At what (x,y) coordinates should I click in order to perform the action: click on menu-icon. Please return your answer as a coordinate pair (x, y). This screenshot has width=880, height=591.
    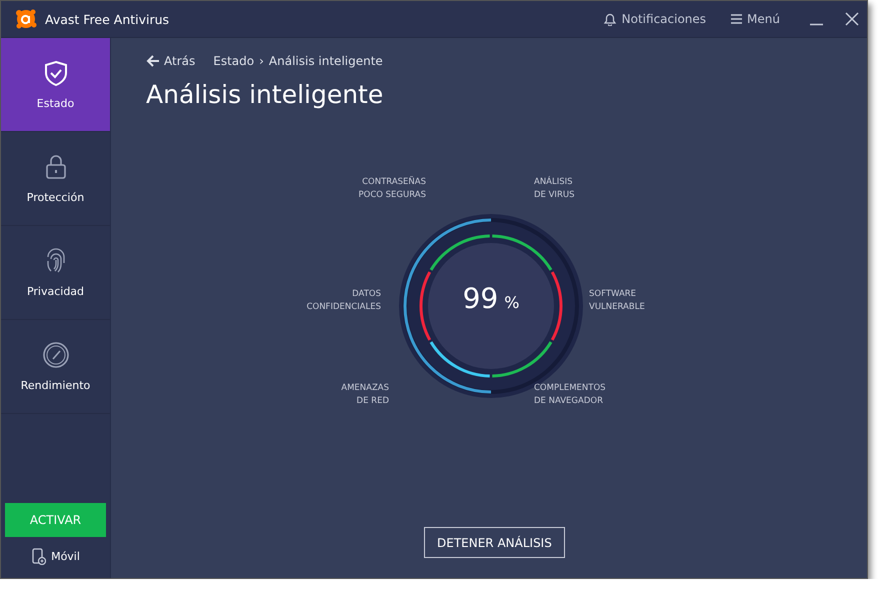
    Looking at the image, I should click on (737, 19).